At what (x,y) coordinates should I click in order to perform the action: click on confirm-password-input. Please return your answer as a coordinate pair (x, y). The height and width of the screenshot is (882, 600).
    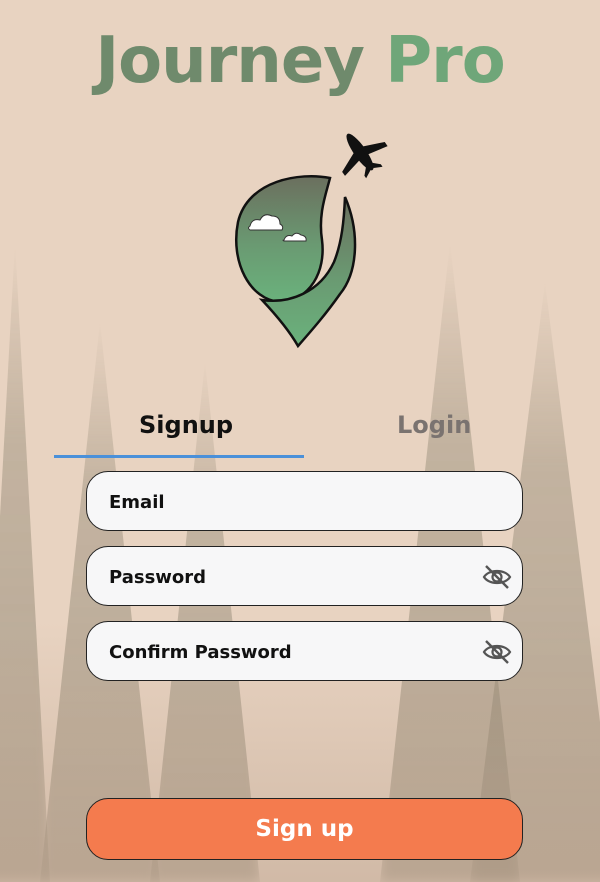
    Looking at the image, I should click on (289, 652).